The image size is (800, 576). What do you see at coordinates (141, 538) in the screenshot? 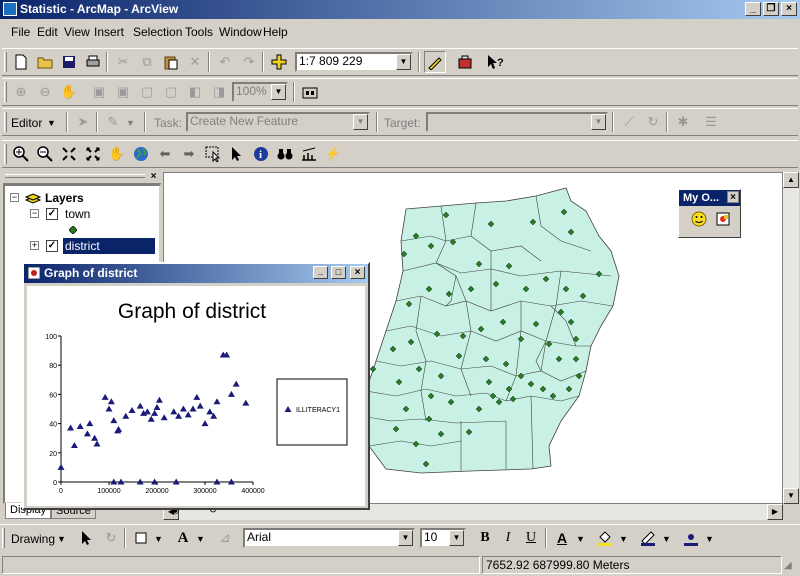
I see `new-rectangle-icon` at bounding box center [141, 538].